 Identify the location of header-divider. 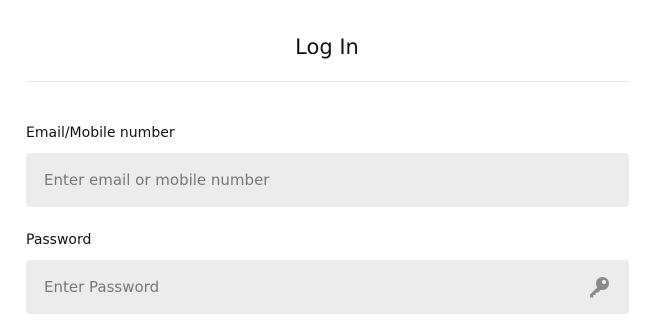
(327, 81).